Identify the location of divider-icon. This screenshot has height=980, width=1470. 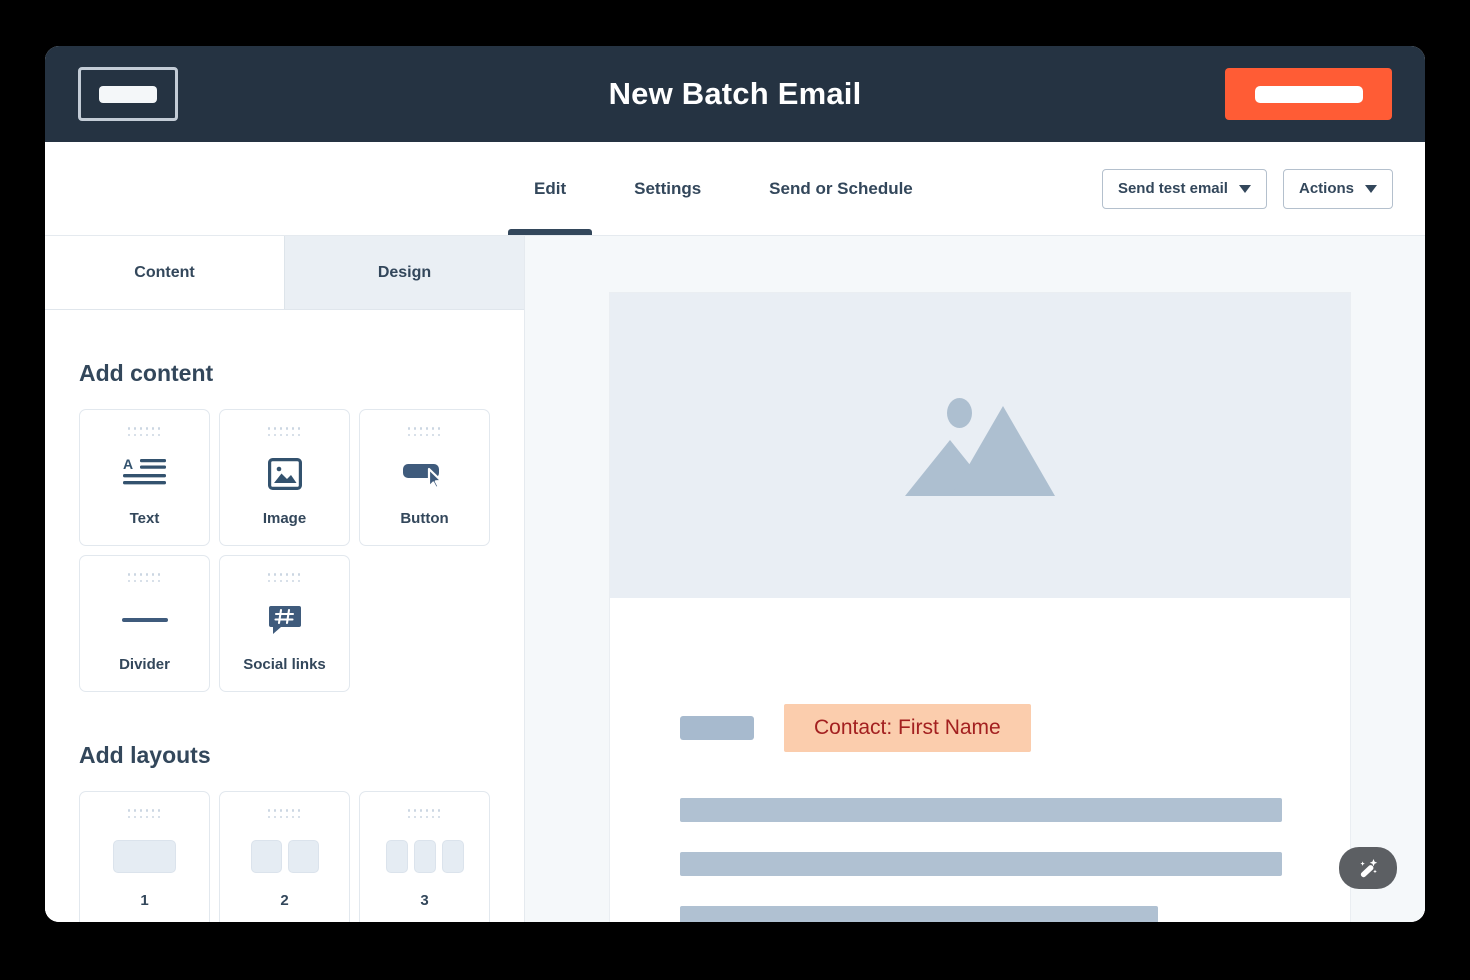
(144, 620).